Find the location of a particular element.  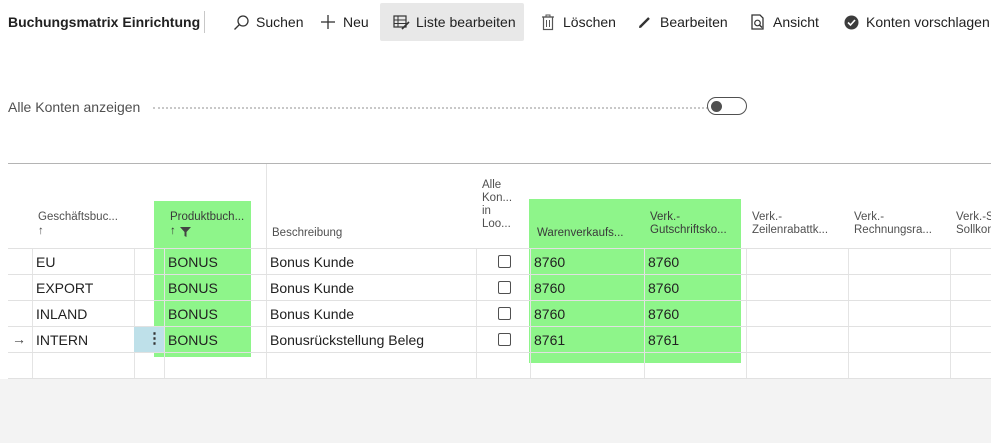

column-header-indicators: ↑ is located at coordinates (207, 231).